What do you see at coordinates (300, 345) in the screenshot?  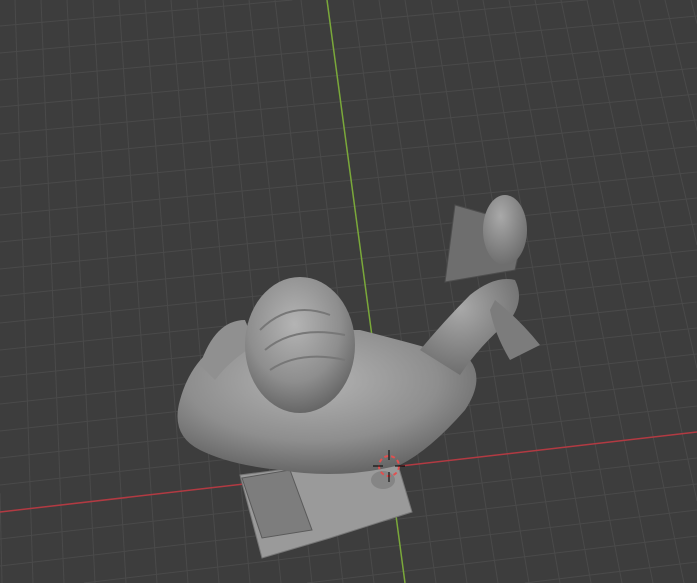 I see `statue-head` at bounding box center [300, 345].